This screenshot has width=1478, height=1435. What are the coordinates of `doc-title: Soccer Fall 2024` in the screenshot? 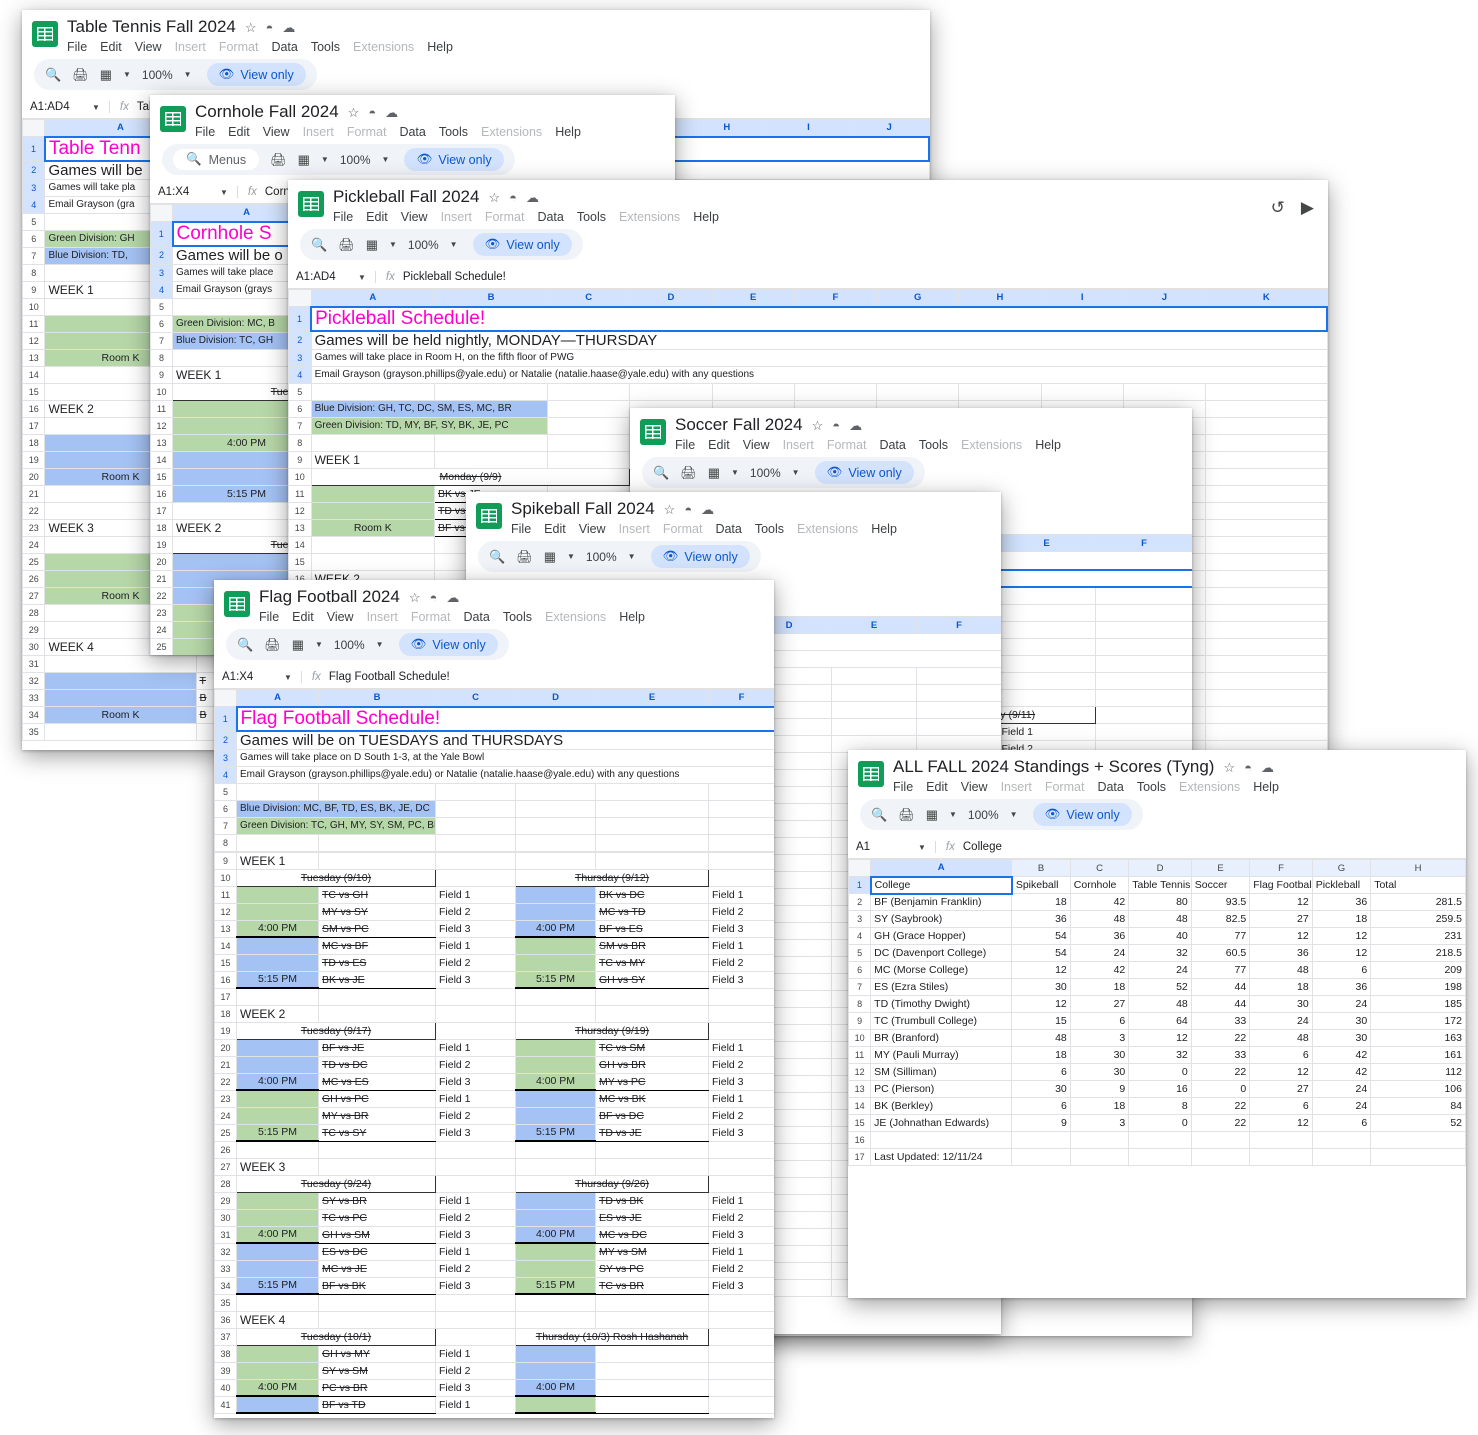 It's located at (739, 425).